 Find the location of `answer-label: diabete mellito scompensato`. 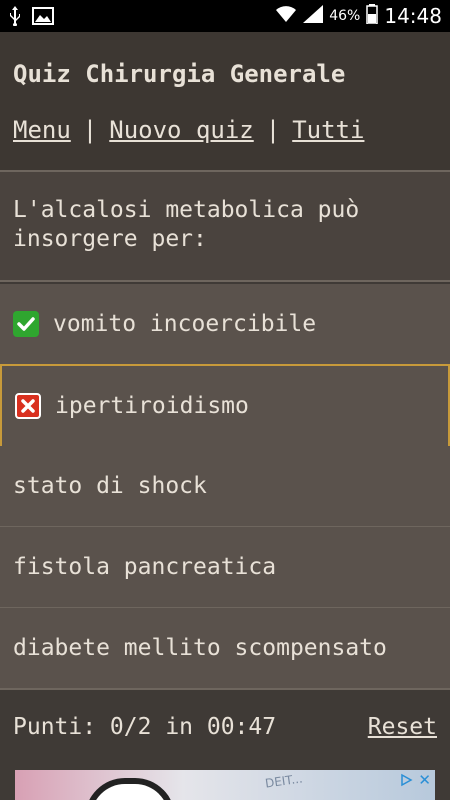

answer-label: diabete mellito scompensato is located at coordinates (200, 648).